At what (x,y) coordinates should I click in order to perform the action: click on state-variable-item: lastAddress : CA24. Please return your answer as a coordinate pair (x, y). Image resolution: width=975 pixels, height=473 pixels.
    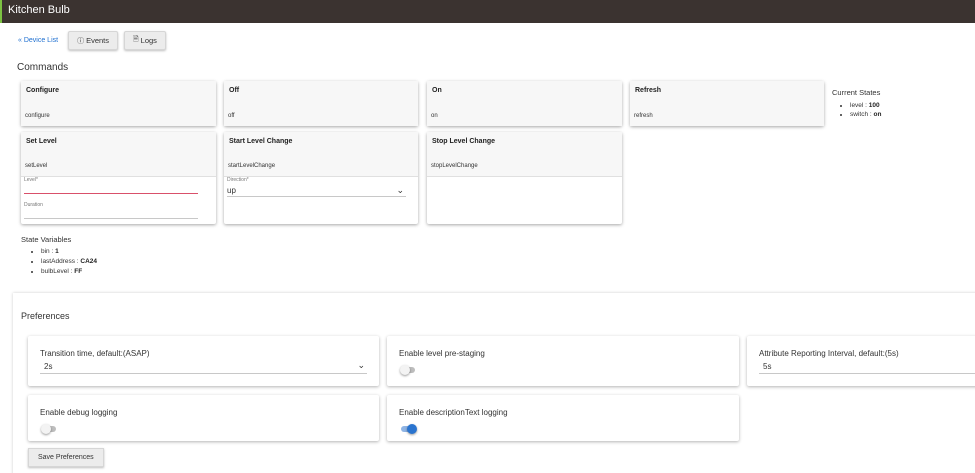
    Looking at the image, I should click on (69, 262).